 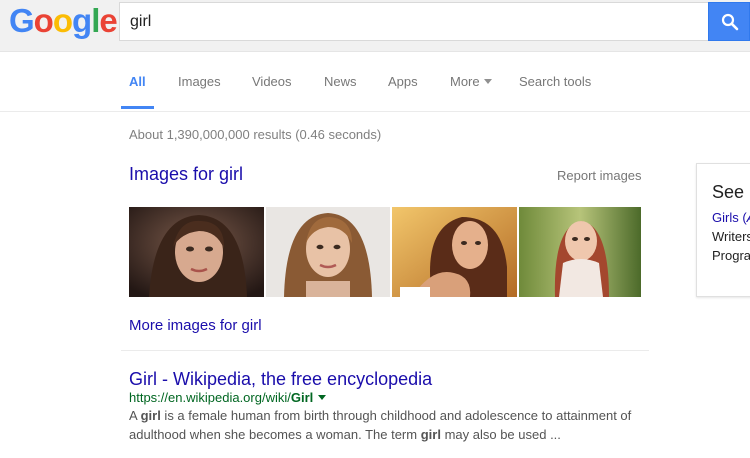 What do you see at coordinates (465, 81) in the screenshot?
I see `tab-more-label: More` at bounding box center [465, 81].